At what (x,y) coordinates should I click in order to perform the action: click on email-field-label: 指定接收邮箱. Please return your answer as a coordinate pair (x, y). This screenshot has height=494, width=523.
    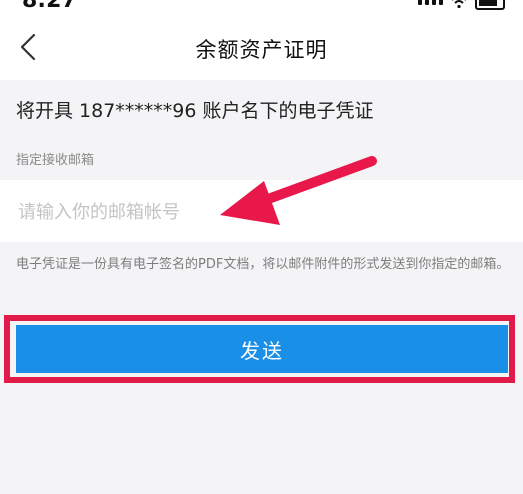
    Looking at the image, I should click on (55, 160).